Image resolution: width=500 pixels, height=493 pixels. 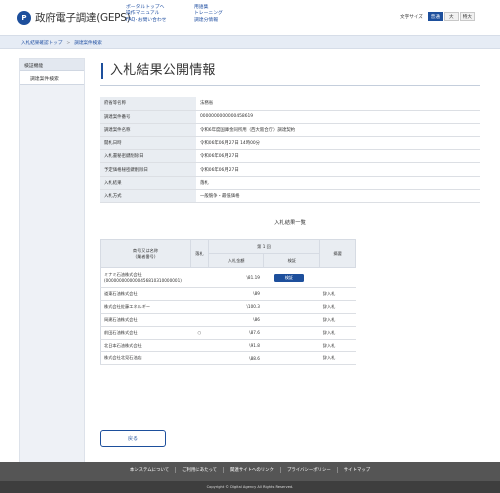 What do you see at coordinates (148, 169) in the screenshot?
I see `info-label: 予定価格秘密鍵削除日` at bounding box center [148, 169].